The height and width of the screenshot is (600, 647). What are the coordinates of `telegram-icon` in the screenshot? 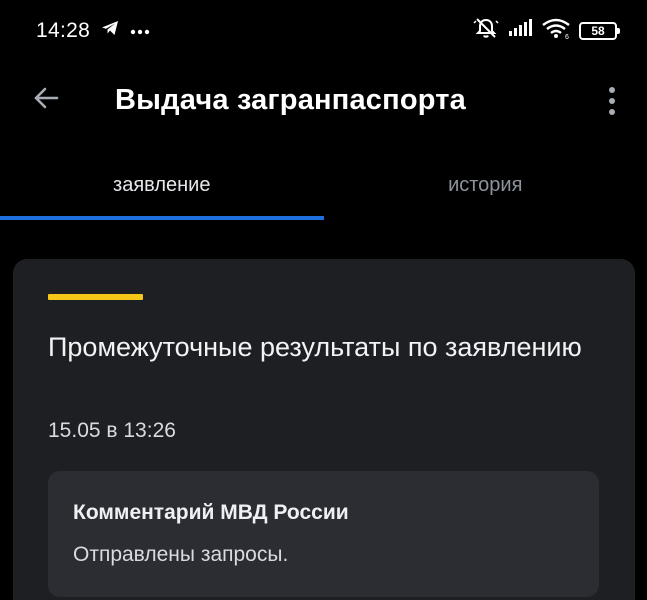 It's located at (110, 30).